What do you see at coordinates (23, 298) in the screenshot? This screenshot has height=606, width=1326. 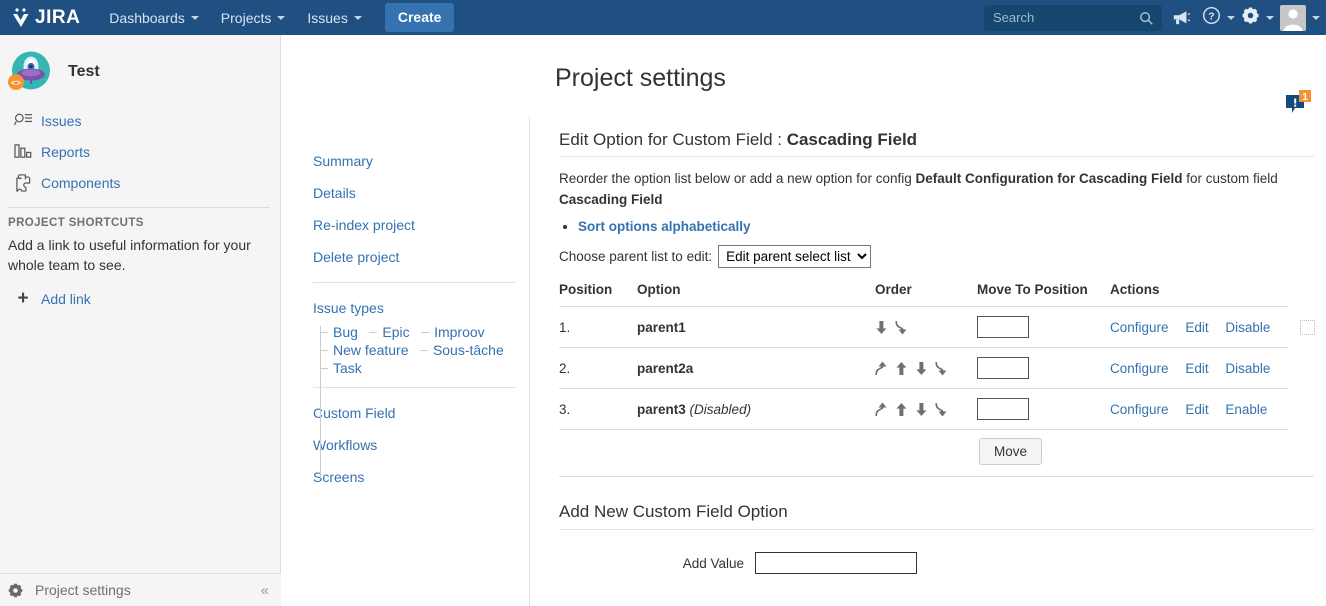 I see `plus-icon: +` at bounding box center [23, 298].